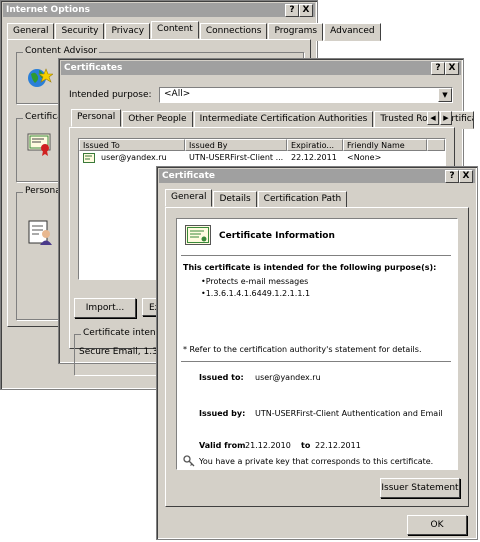 This screenshot has height=542, width=480. What do you see at coordinates (132, 145) in the screenshot?
I see `column-issued-to: Issued To` at bounding box center [132, 145].